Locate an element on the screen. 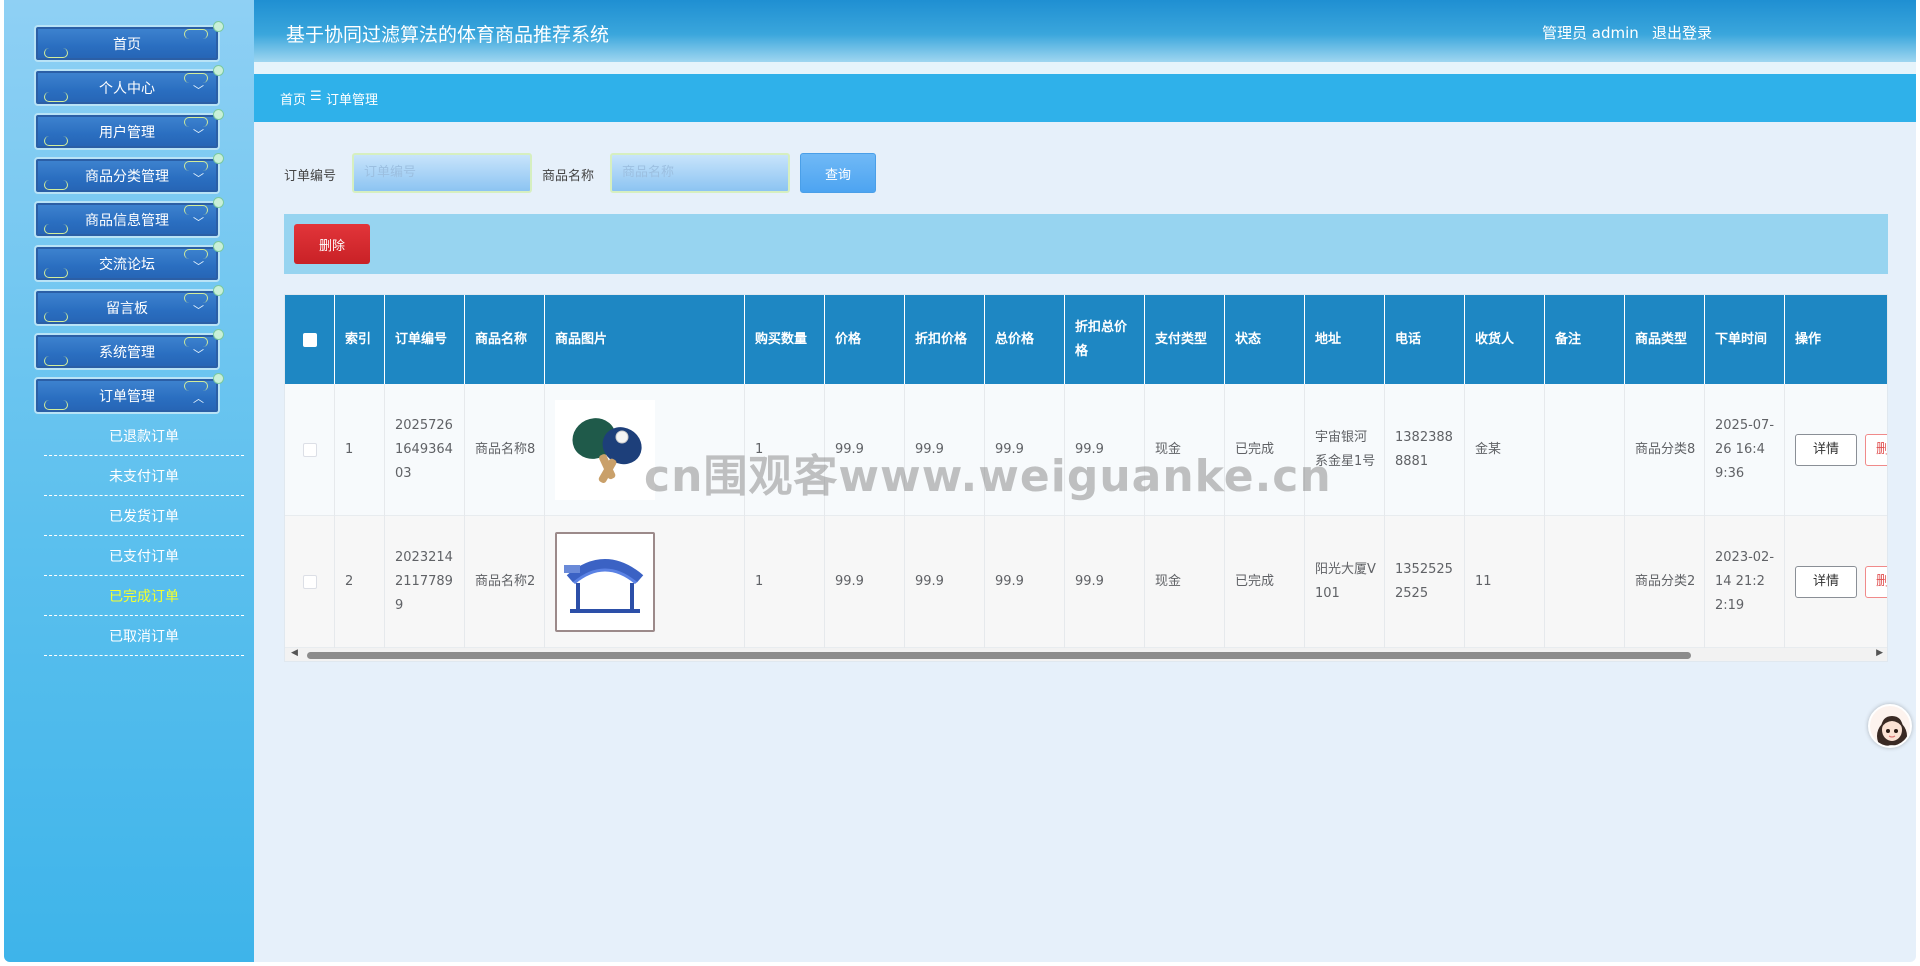 Image resolution: width=1920 pixels, height=966 pixels. column-header-label: 操作 is located at coordinates (1808, 339).